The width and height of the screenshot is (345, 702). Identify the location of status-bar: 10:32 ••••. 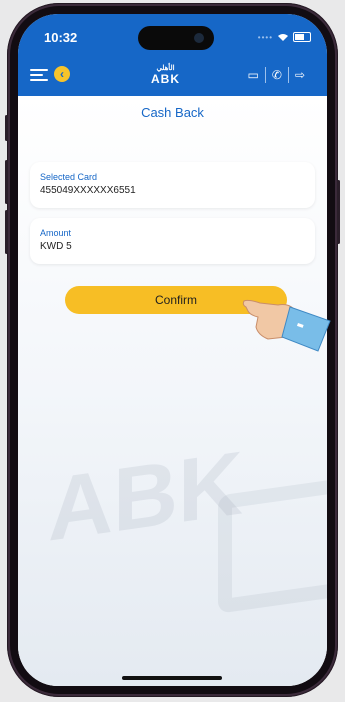
(172, 34).